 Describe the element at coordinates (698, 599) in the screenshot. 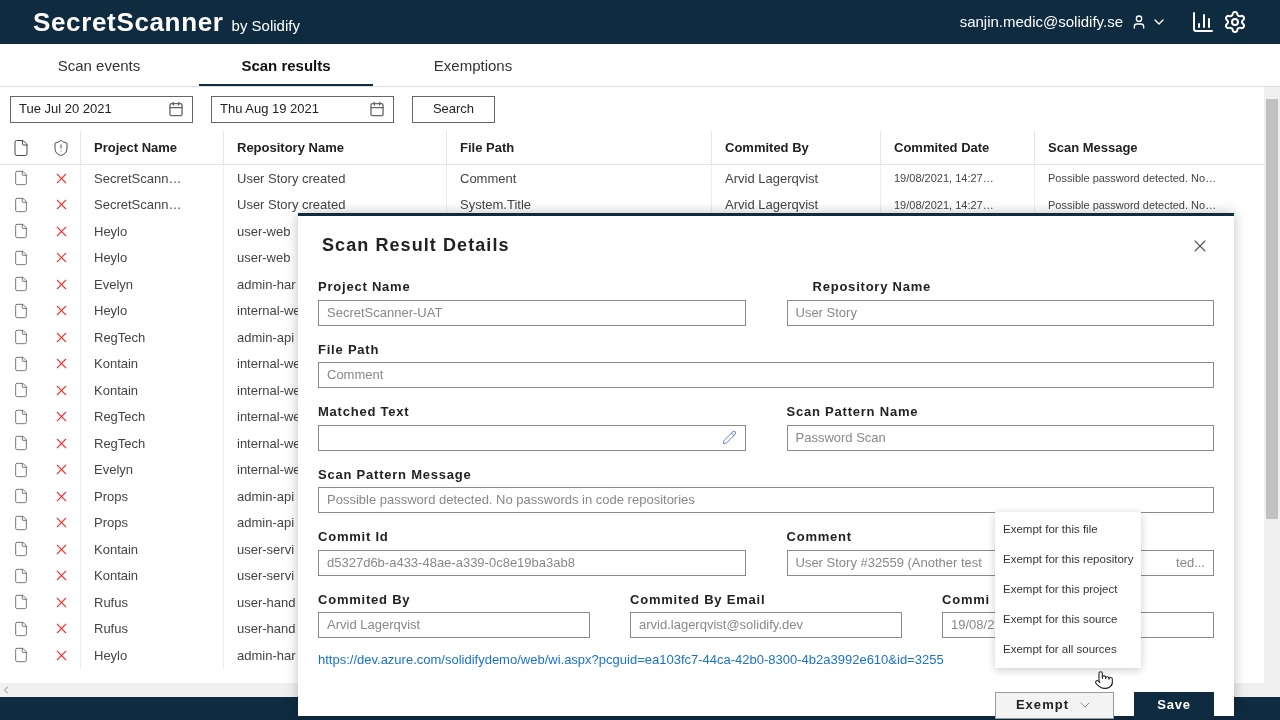

I see `field-label: Commited By Email` at that location.